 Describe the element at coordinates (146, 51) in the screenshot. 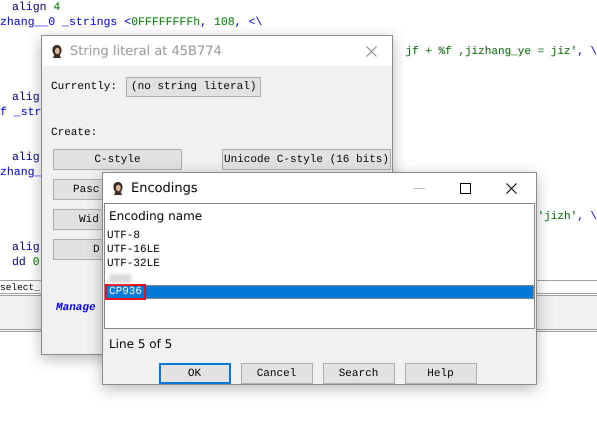

I see `window-title: String literal at 45B774` at that location.